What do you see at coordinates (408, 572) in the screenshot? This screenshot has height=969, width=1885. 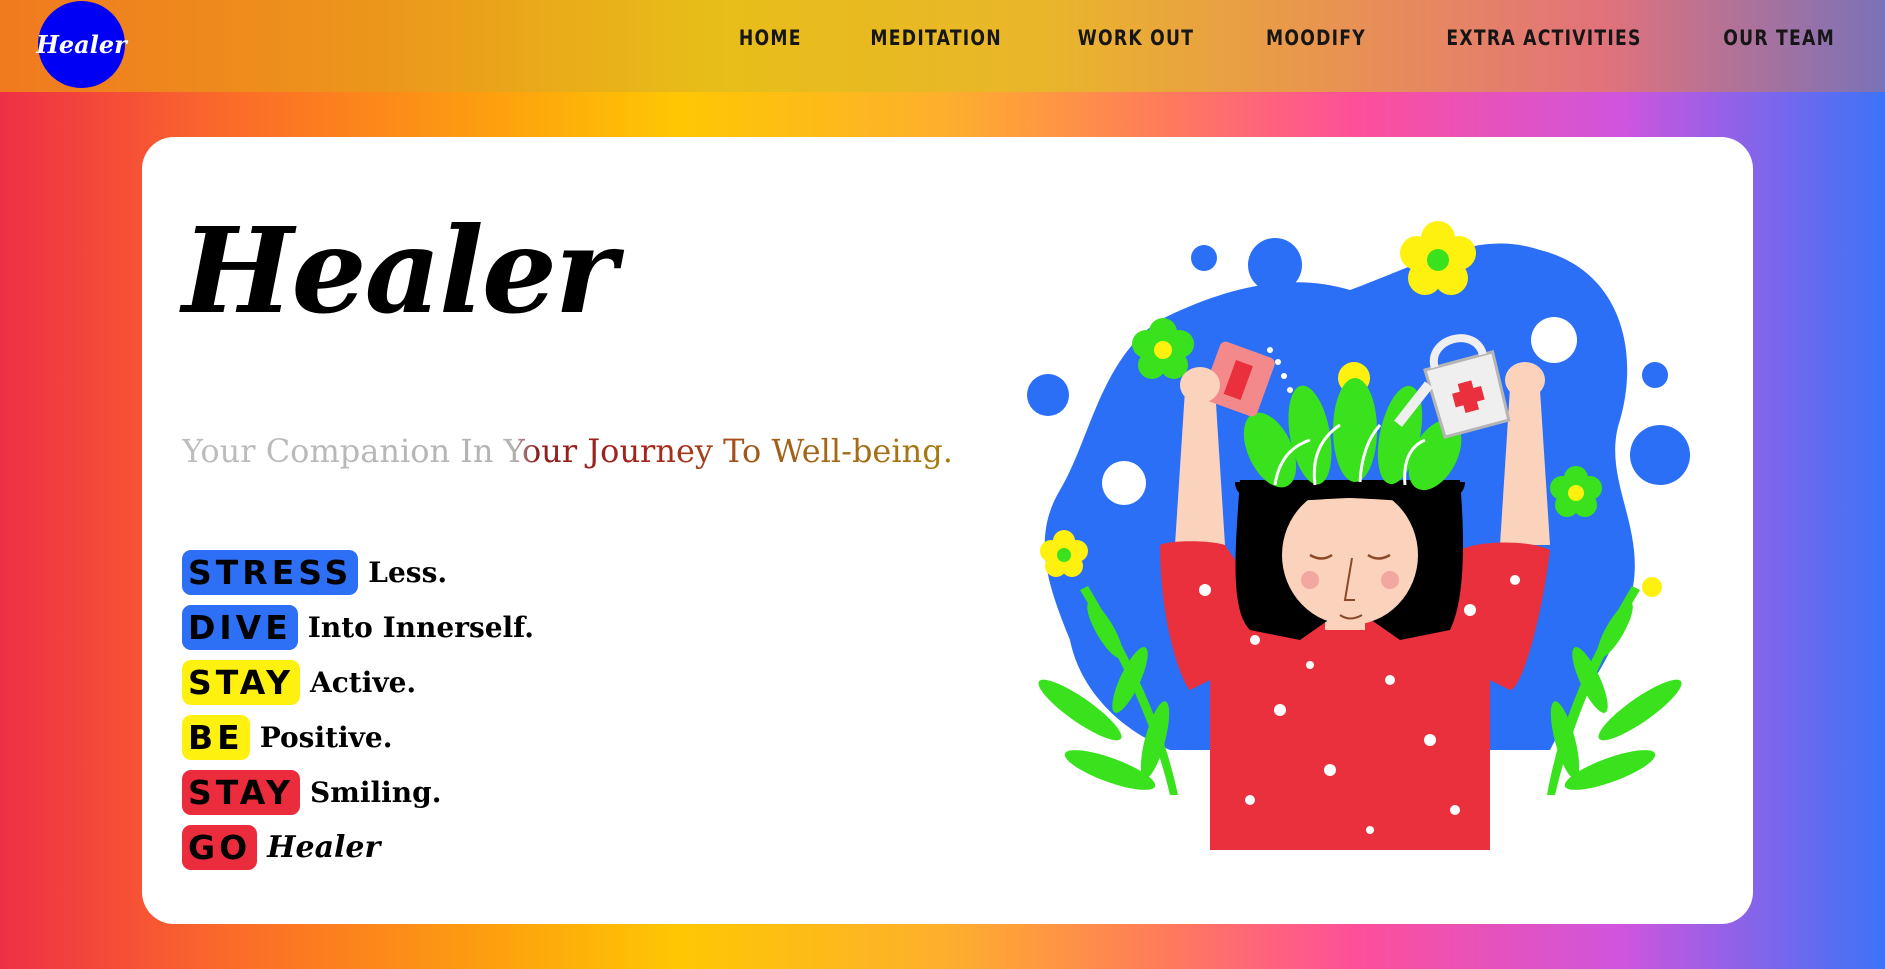 I see `motto-text: Less.` at bounding box center [408, 572].